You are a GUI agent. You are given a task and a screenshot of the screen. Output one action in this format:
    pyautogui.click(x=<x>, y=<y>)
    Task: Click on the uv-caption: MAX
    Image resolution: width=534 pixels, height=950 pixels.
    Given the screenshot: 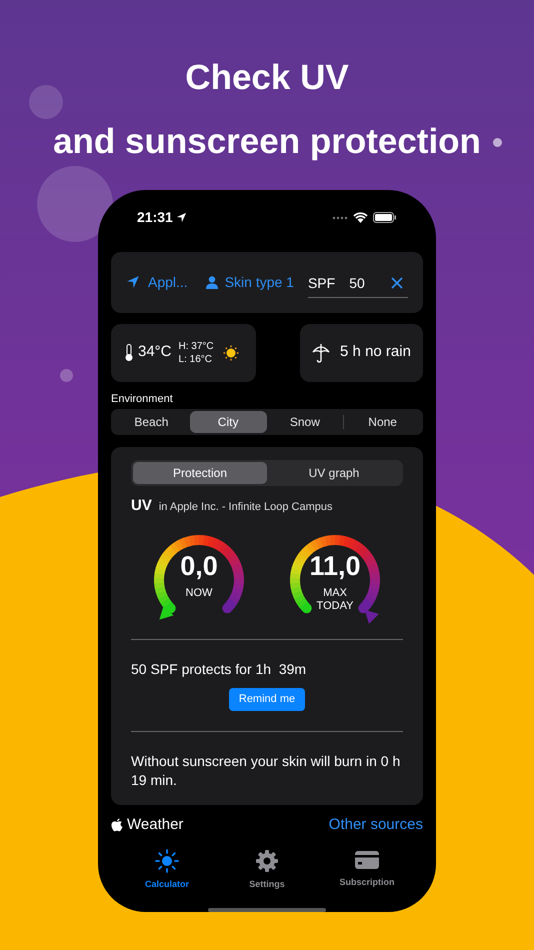 What is the action you would take?
    pyautogui.click(x=335, y=593)
    